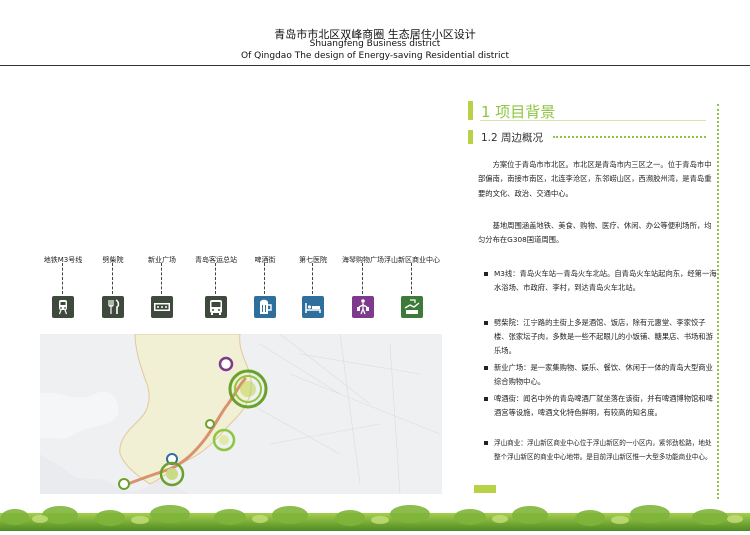 This screenshot has height=535, width=750. Describe the element at coordinates (412, 307) in the screenshot. I see `commerce-icon` at that location.